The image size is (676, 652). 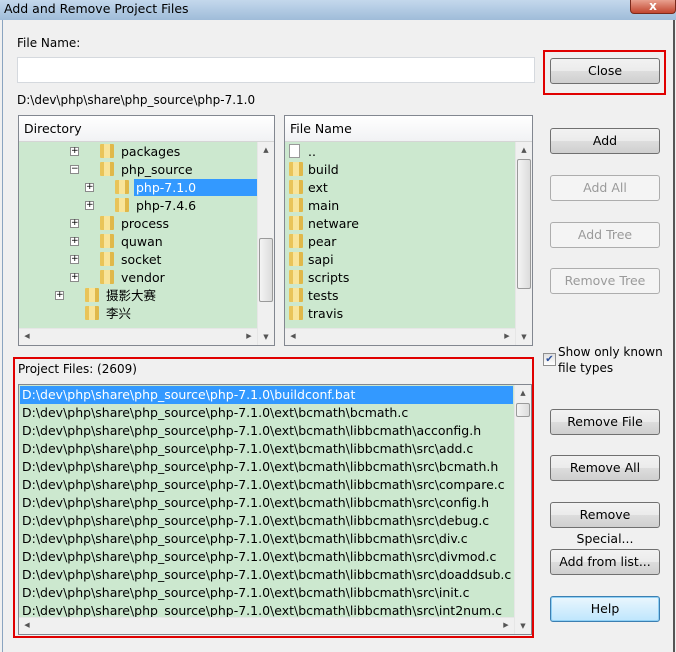 I want to click on file-item-label: build, so click(x=323, y=169).